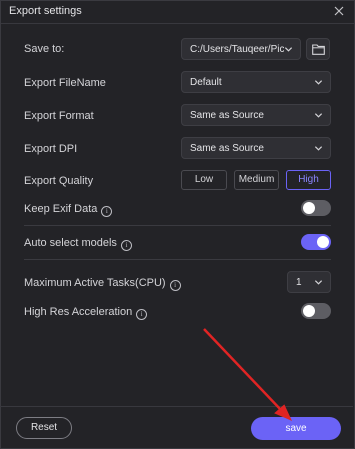  Describe the element at coordinates (299, 282) in the screenshot. I see `max-tasks-value: 1` at that location.